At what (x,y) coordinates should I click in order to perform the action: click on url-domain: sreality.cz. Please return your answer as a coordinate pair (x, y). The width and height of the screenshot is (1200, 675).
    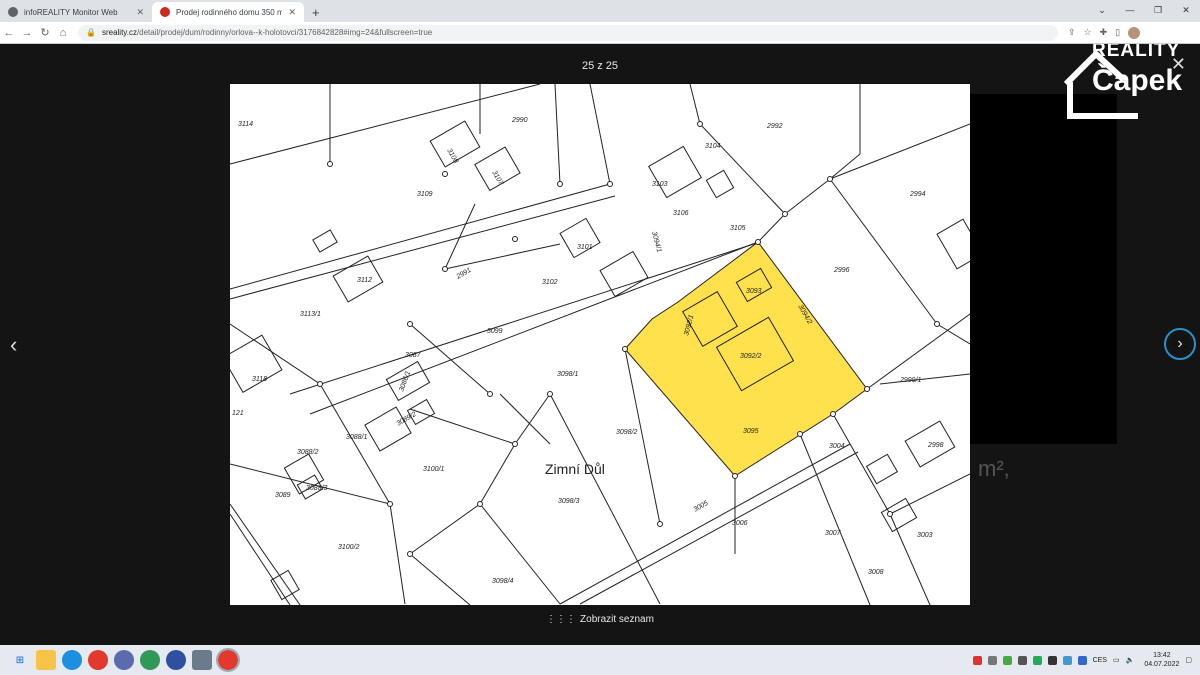
    Looking at the image, I should click on (119, 32).